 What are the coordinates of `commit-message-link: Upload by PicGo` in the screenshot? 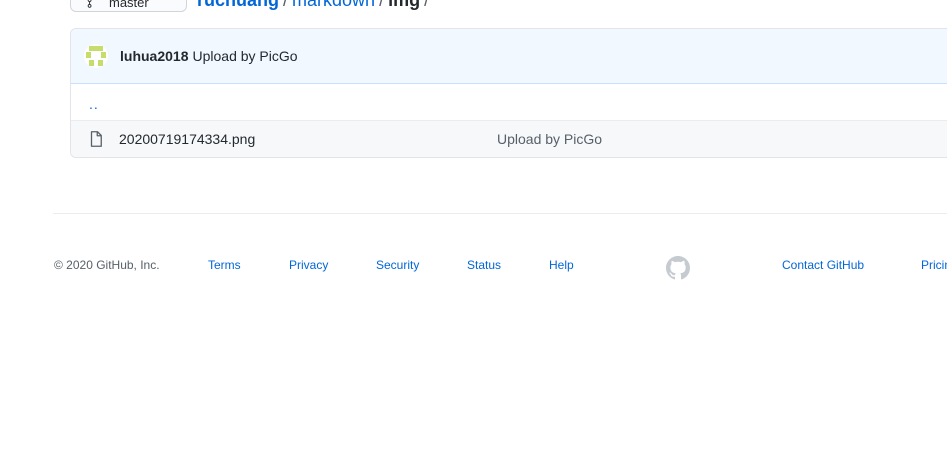 It's located at (244, 56).